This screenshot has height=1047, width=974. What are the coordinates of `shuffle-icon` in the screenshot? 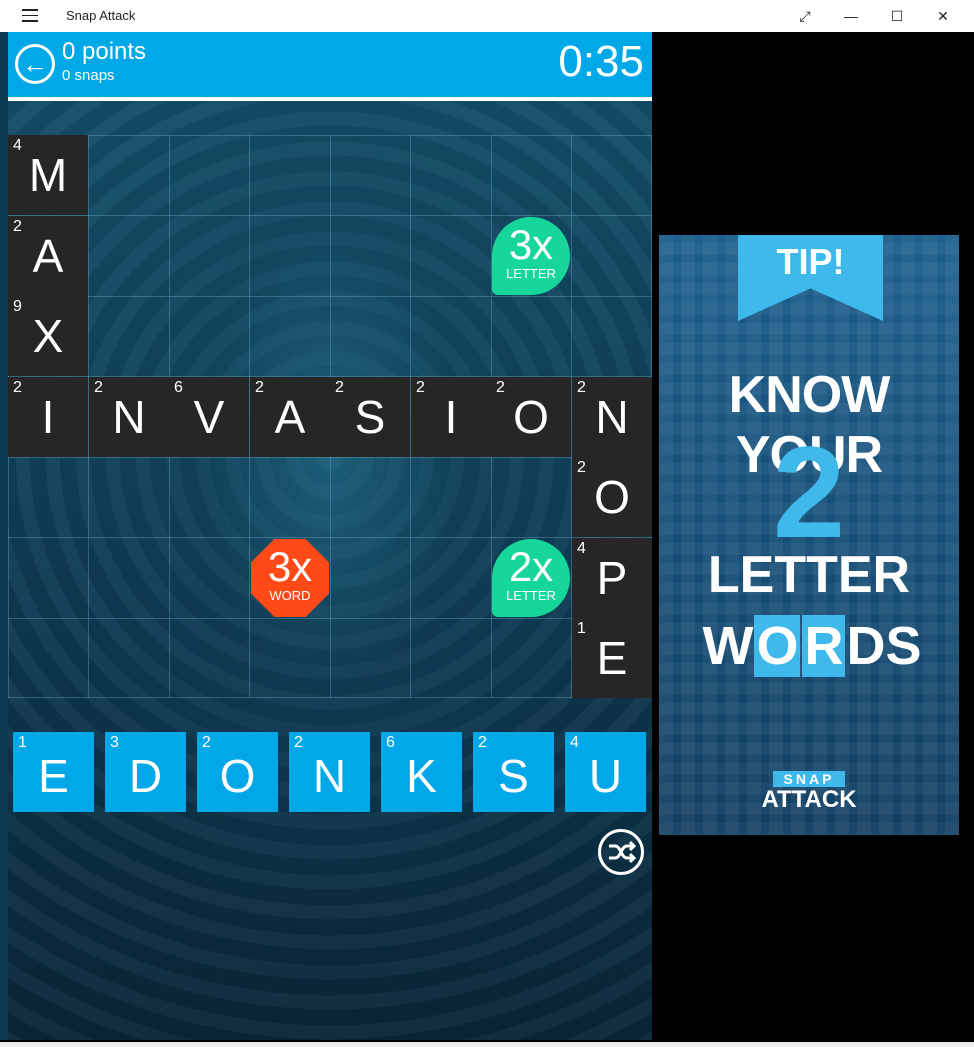 It's located at (621, 852).